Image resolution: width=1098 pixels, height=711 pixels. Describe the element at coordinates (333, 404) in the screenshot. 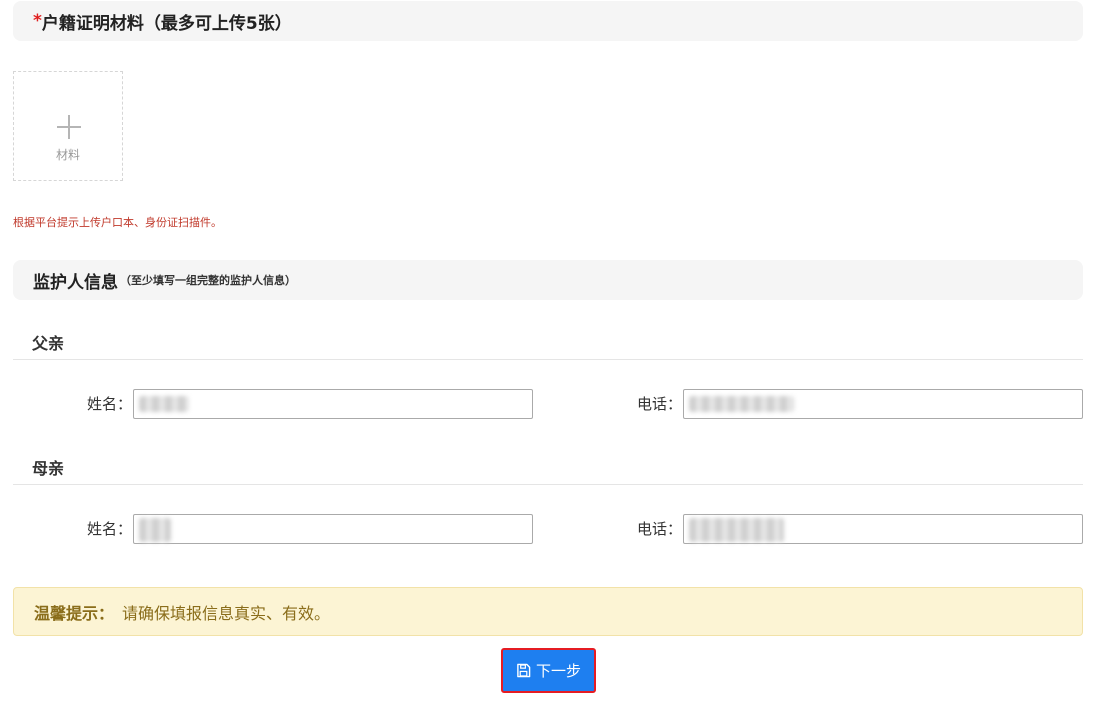

I see `father-name-input` at that location.